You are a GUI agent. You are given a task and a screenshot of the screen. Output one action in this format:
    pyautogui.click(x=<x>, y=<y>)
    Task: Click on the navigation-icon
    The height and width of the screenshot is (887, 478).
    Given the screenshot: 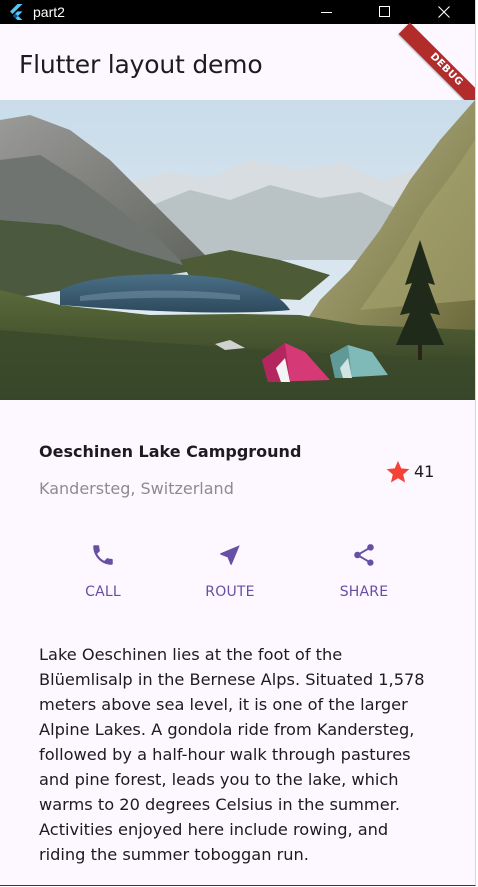 What is the action you would take?
    pyautogui.click(x=230, y=555)
    